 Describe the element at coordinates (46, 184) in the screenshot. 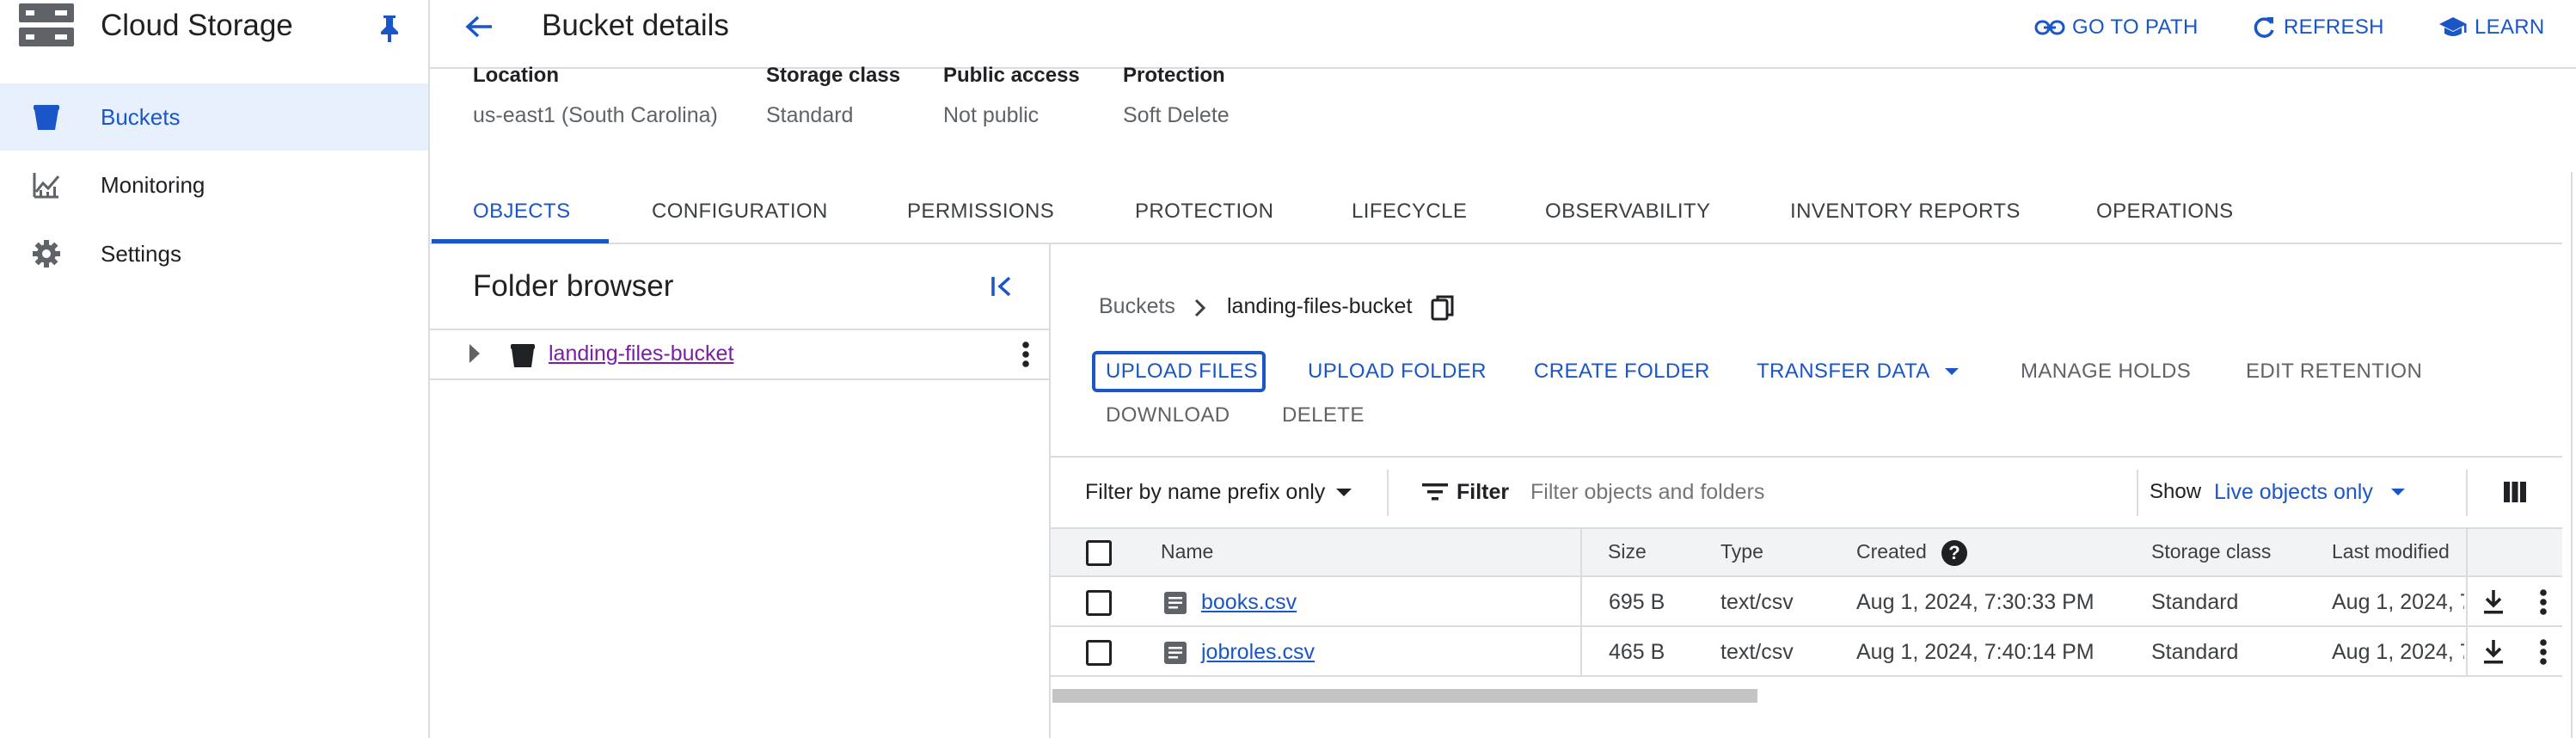

I see `monitoring-icon` at that location.